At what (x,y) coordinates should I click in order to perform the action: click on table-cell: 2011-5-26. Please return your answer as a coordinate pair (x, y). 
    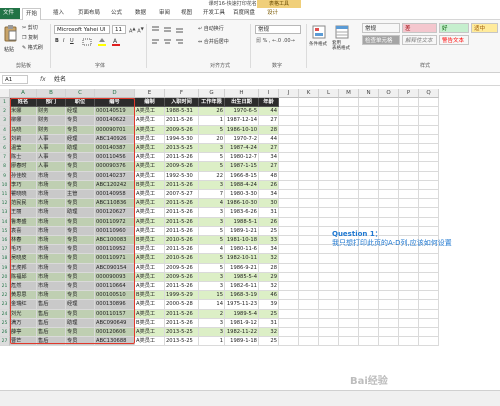
    Looking at the image, I should click on (182, 231).